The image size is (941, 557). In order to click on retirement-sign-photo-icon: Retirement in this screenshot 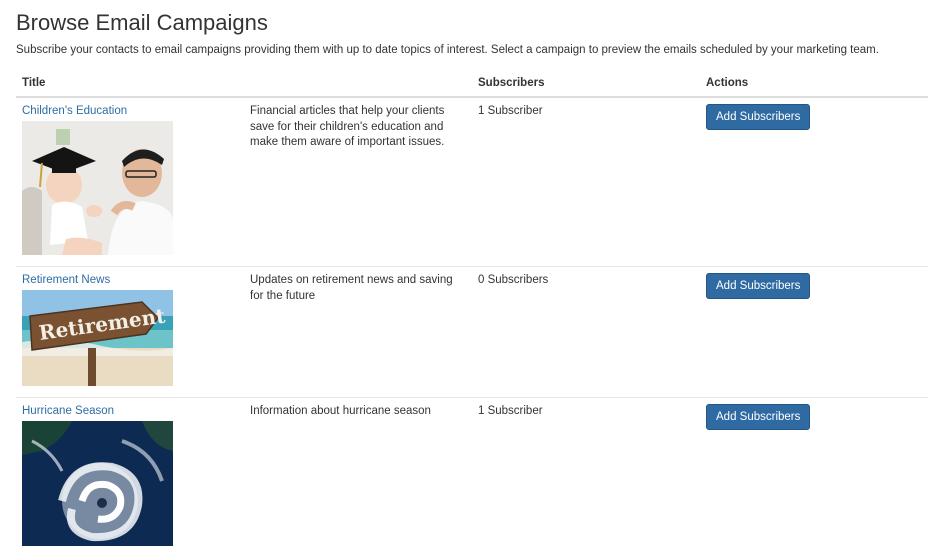, I will do `click(97, 341)`.